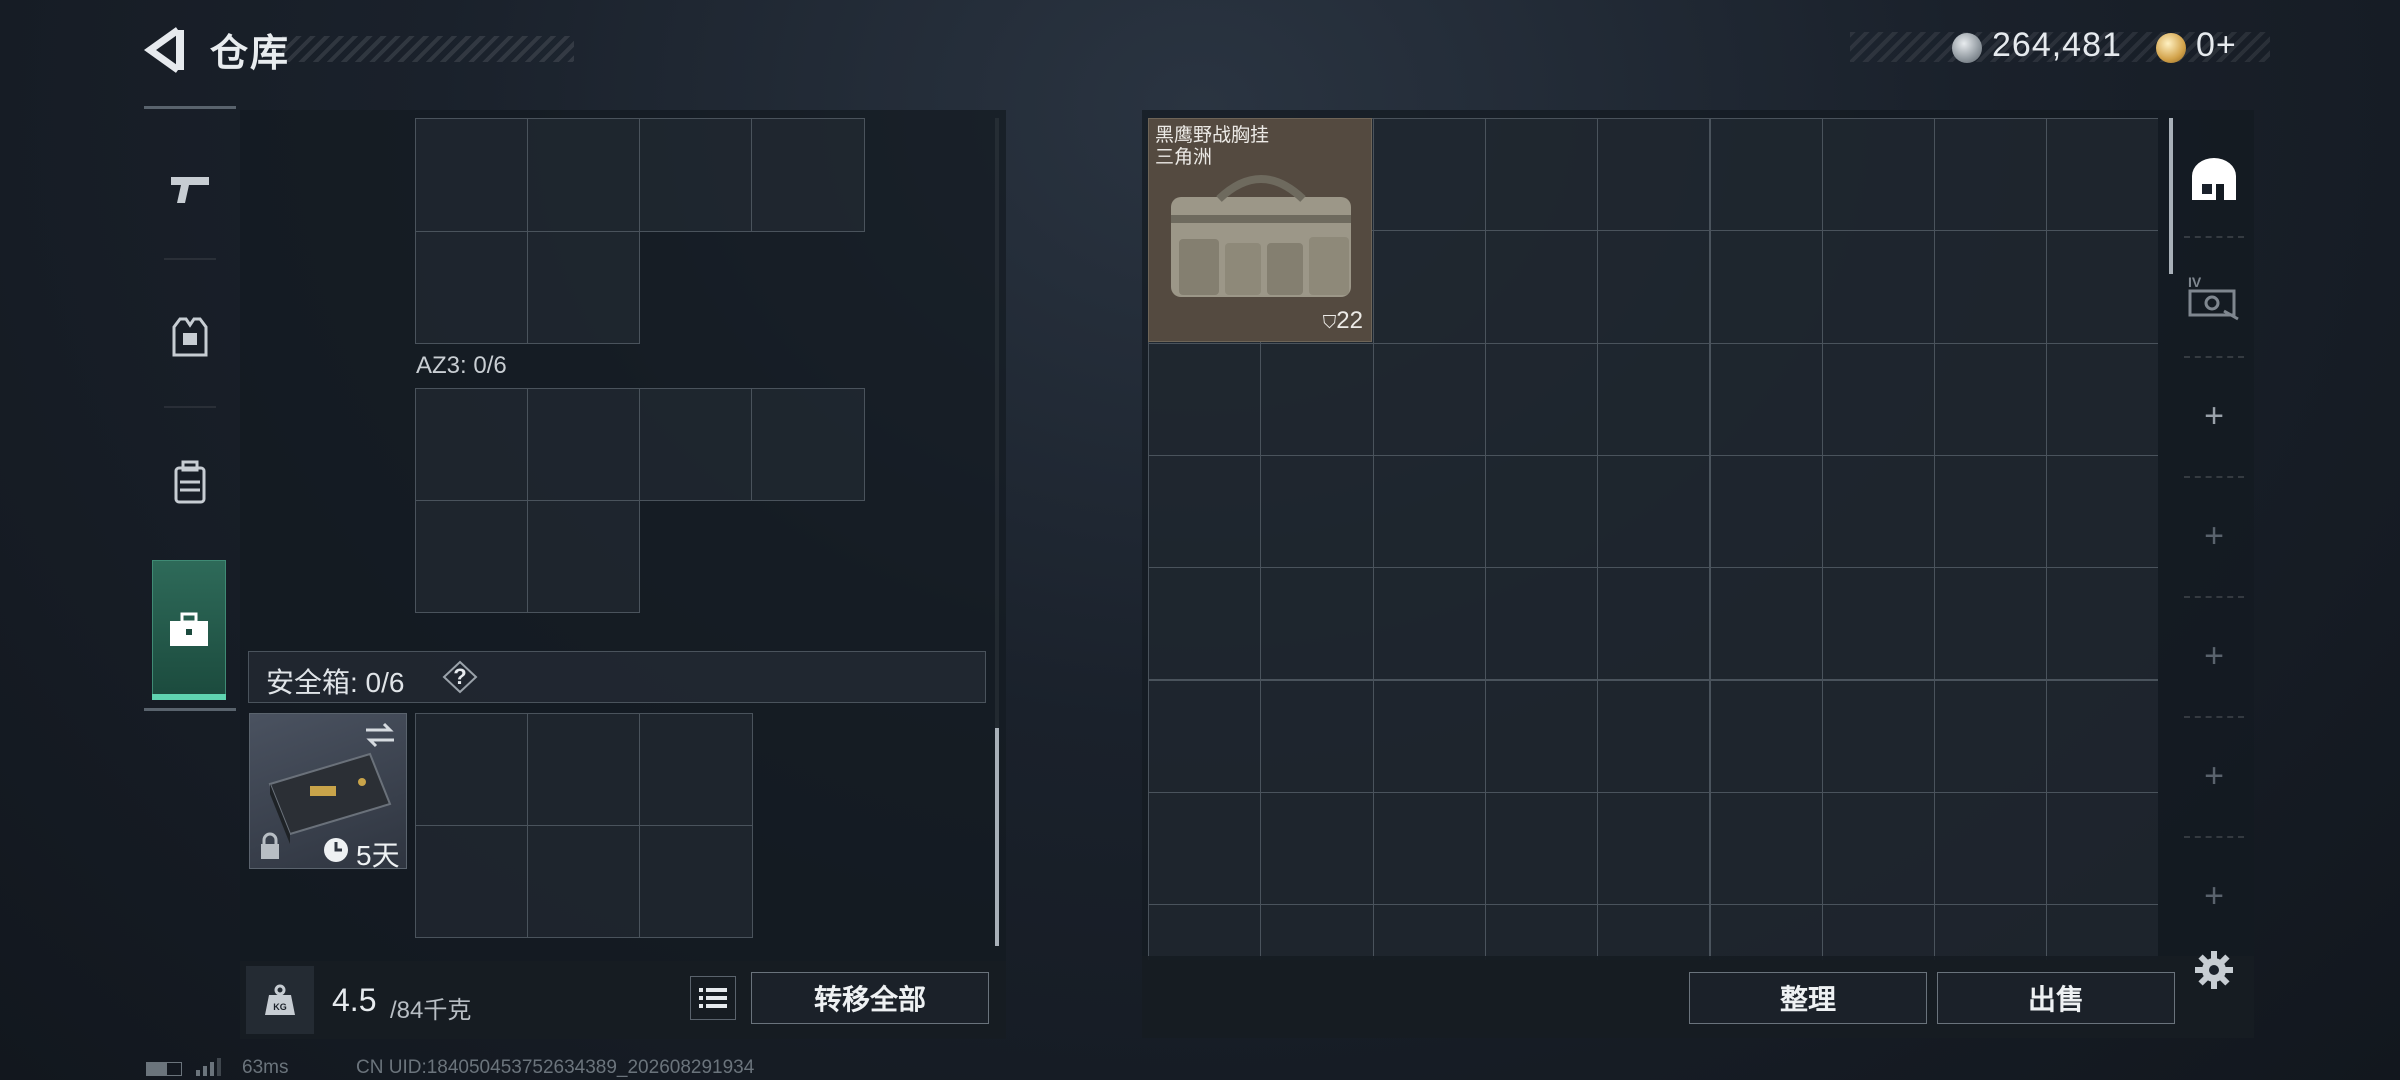 The width and height of the screenshot is (2400, 1080). Describe the element at coordinates (189, 630) in the screenshot. I see `tab-safe-case` at that location.